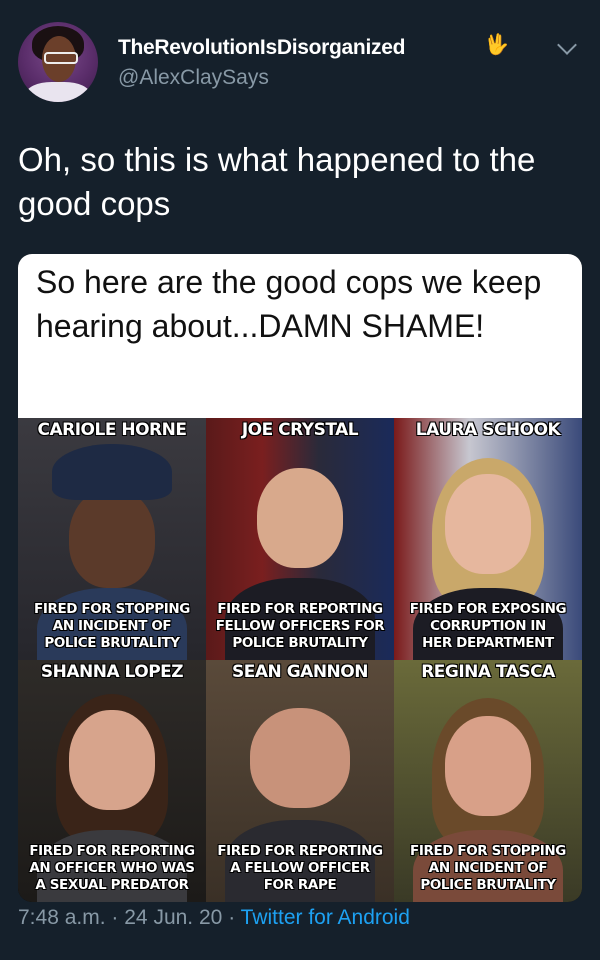 The image size is (600, 960). Describe the element at coordinates (261, 48) in the screenshot. I see `display-name: TheRevolutionIsDisorganized` at that location.